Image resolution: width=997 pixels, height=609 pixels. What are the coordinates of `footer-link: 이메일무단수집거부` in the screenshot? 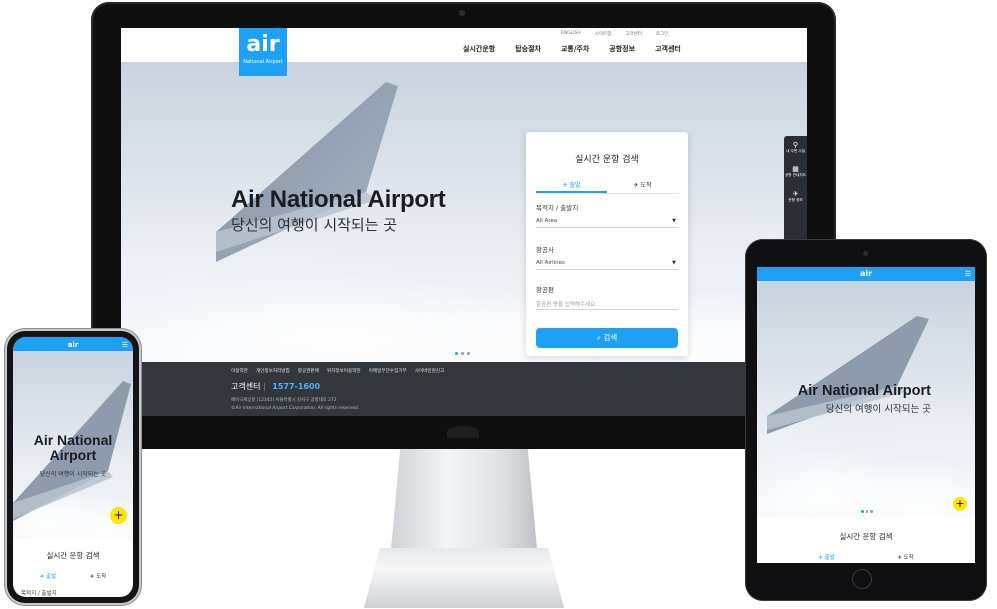 It's located at (388, 371).